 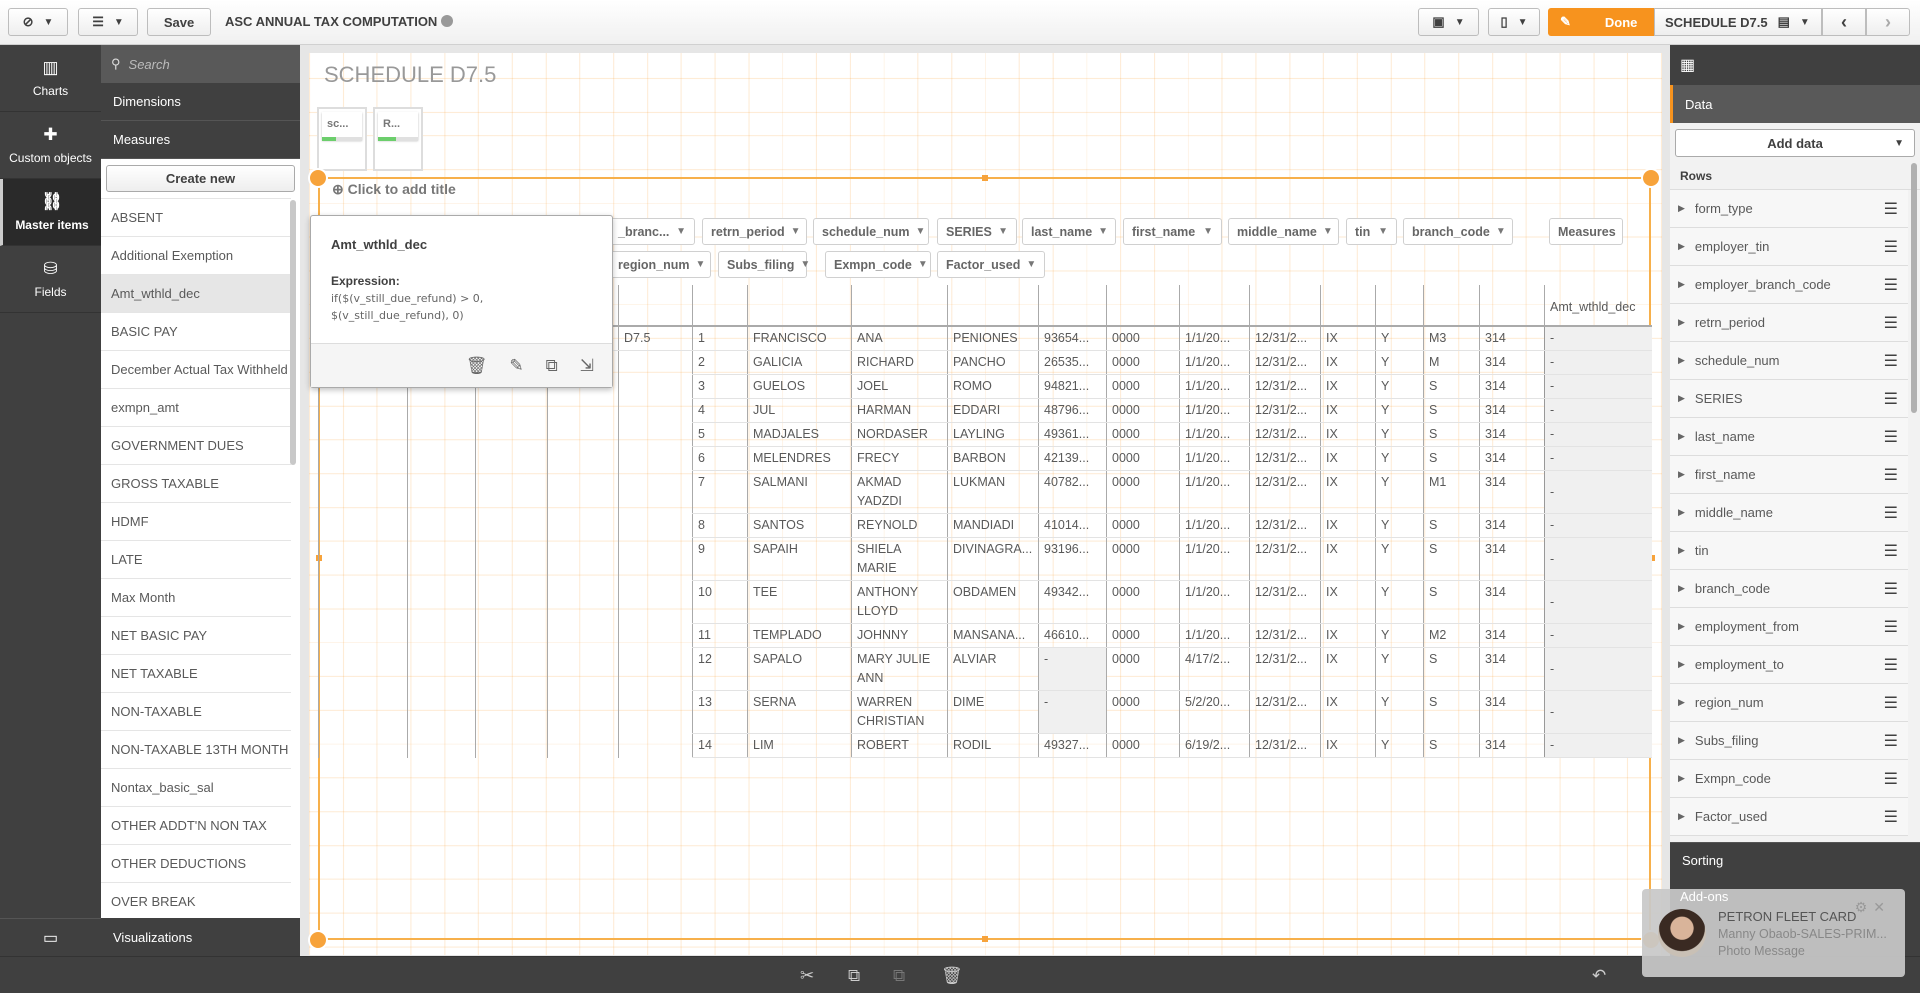 I want to click on measure-item: Amt_wthld_dec, so click(x=196, y=293).